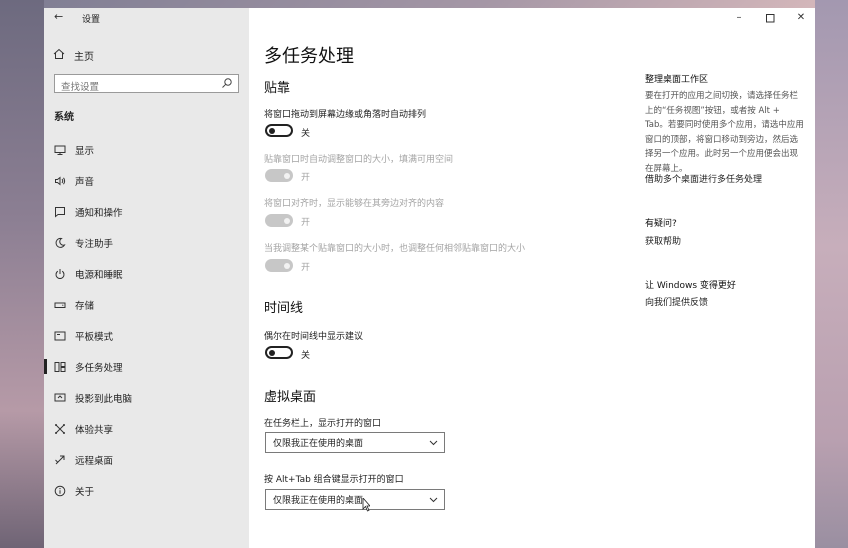 Image resolution: width=848 pixels, height=548 pixels. I want to click on project-icon, so click(60, 398).